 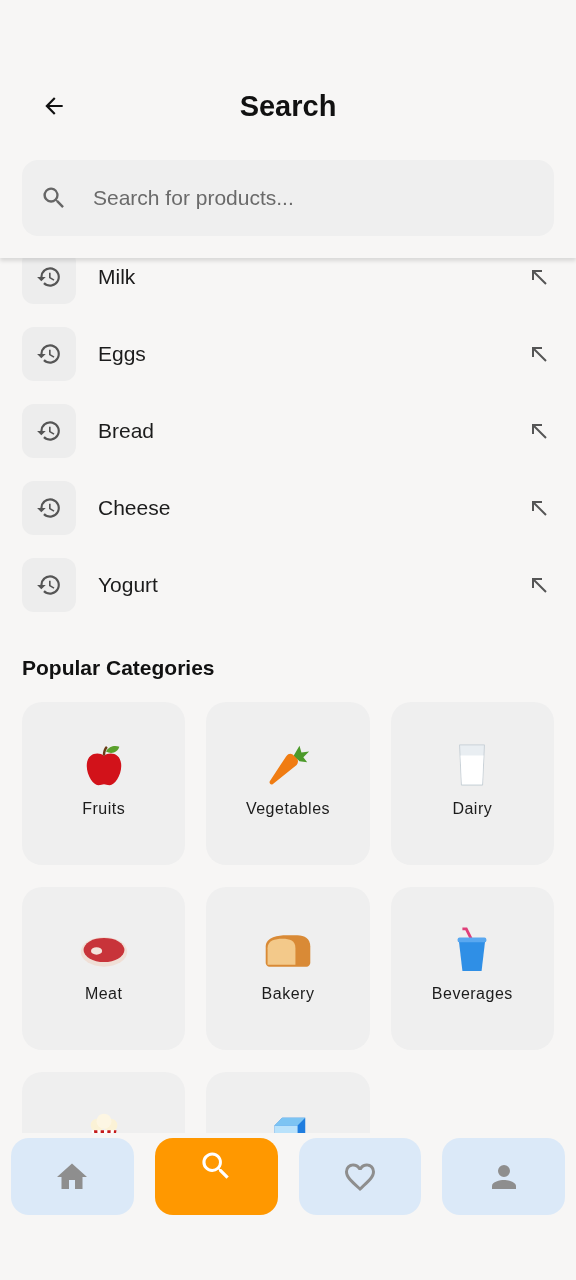 I want to click on recent-search-item: Eggs, so click(x=312, y=354).